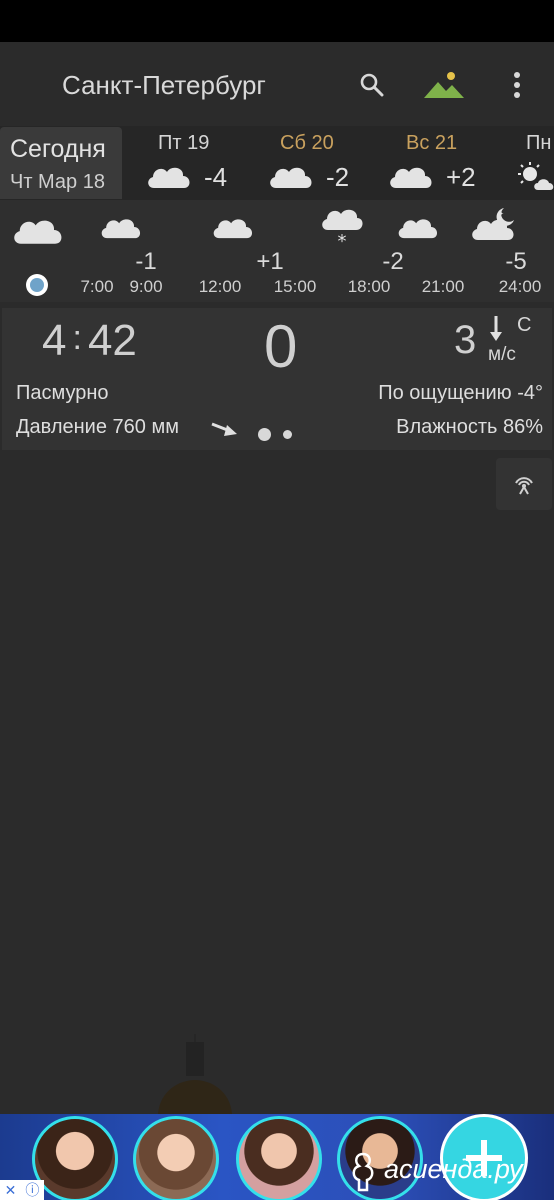 Image resolution: width=554 pixels, height=1200 pixels. What do you see at coordinates (11, 1190) in the screenshot?
I see `close-icon: ✕` at bounding box center [11, 1190].